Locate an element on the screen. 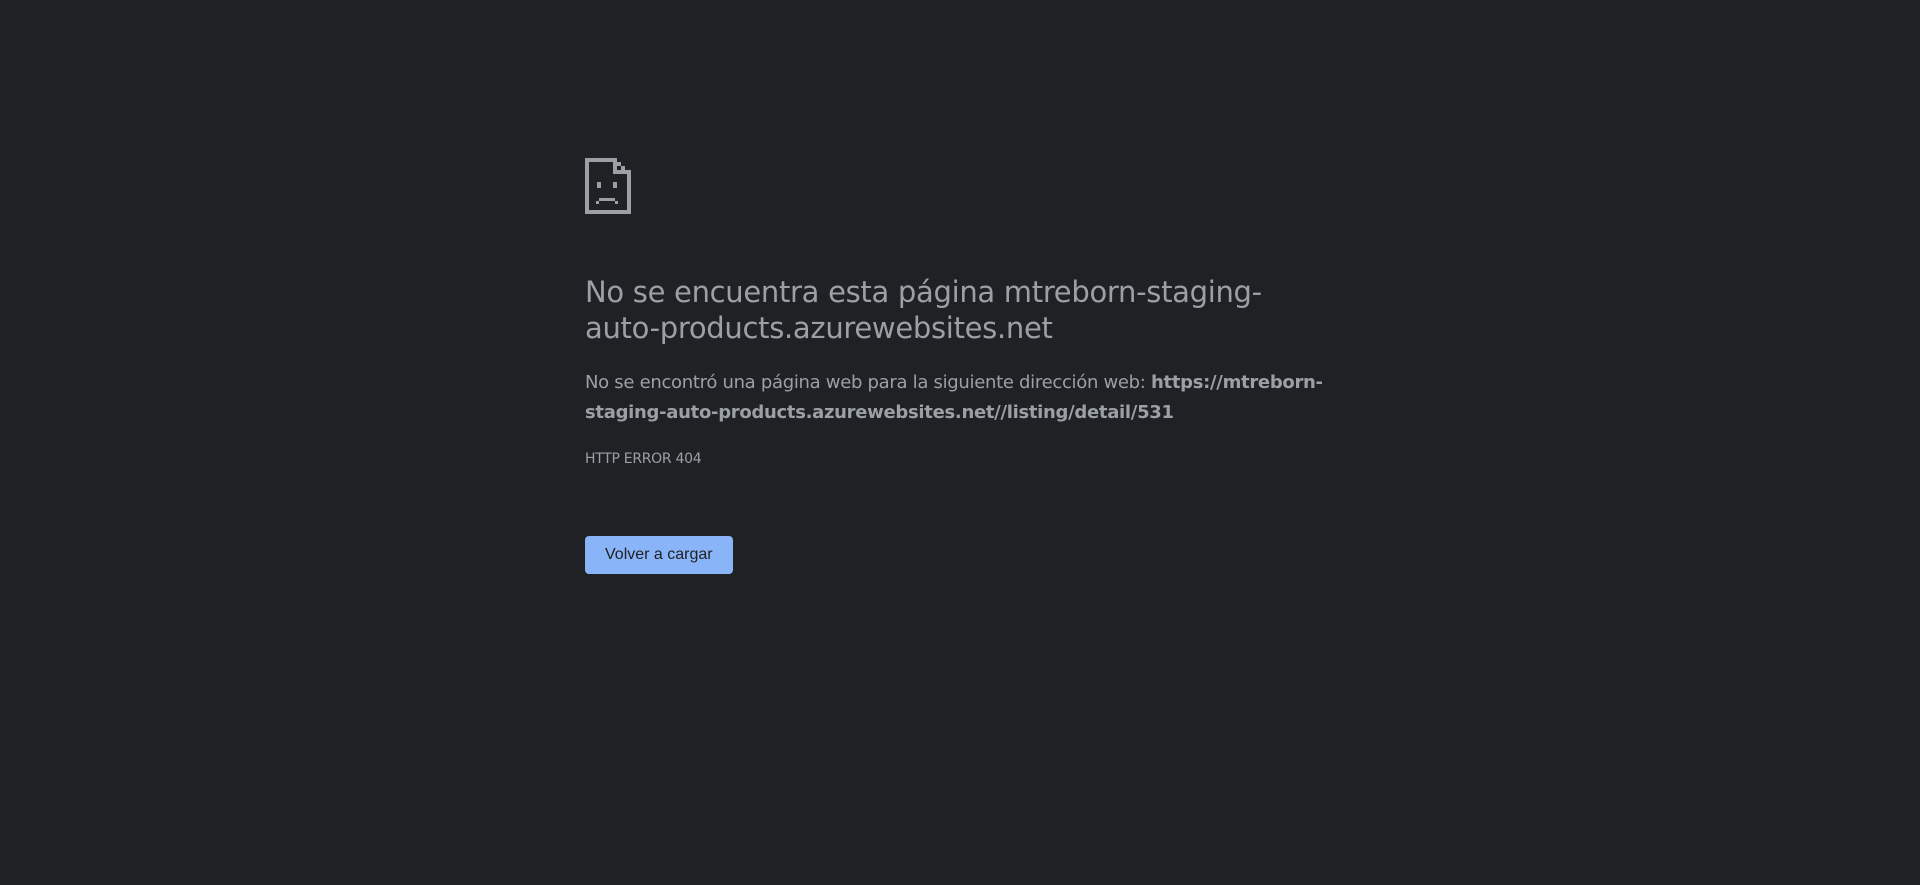 The image size is (1920, 885). sad-page-icon is located at coordinates (608, 186).